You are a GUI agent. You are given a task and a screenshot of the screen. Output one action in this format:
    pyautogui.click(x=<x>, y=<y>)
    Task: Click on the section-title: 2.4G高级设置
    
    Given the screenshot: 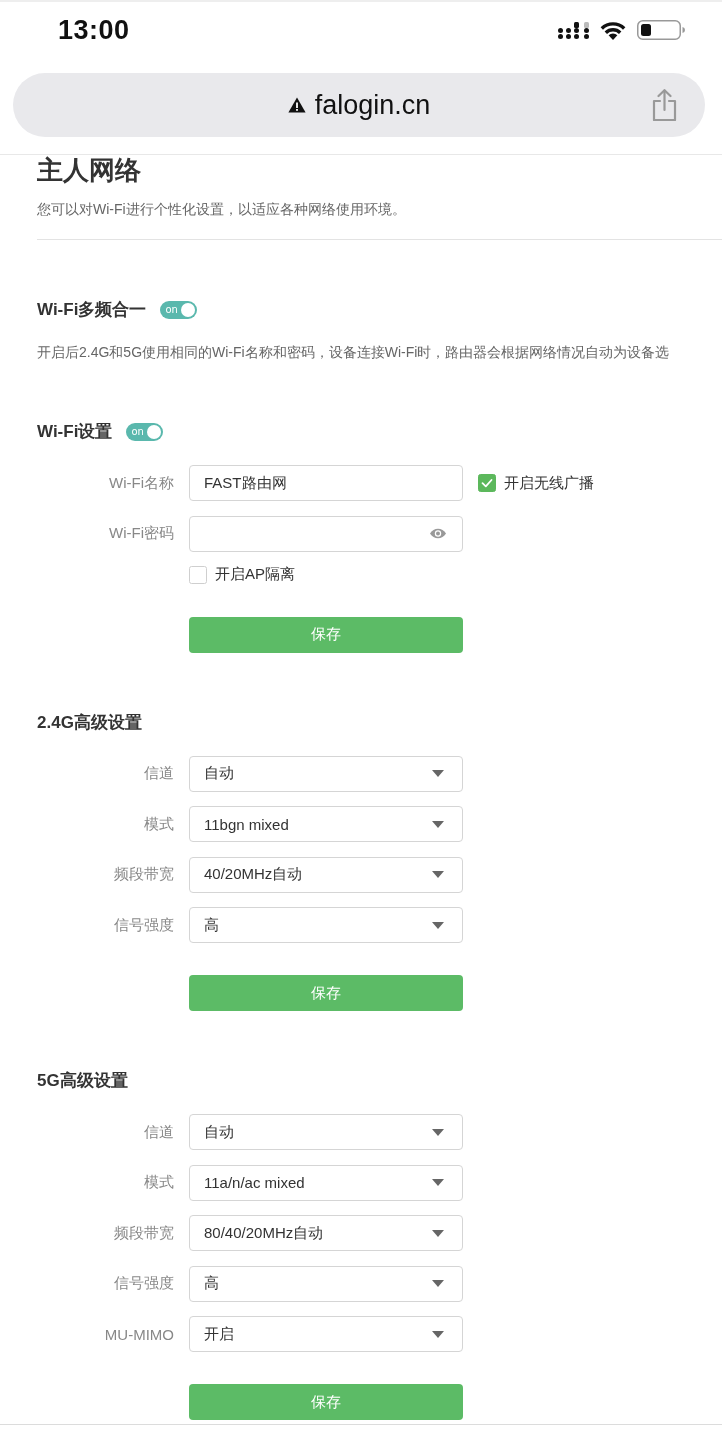 What is the action you would take?
    pyautogui.click(x=89, y=722)
    